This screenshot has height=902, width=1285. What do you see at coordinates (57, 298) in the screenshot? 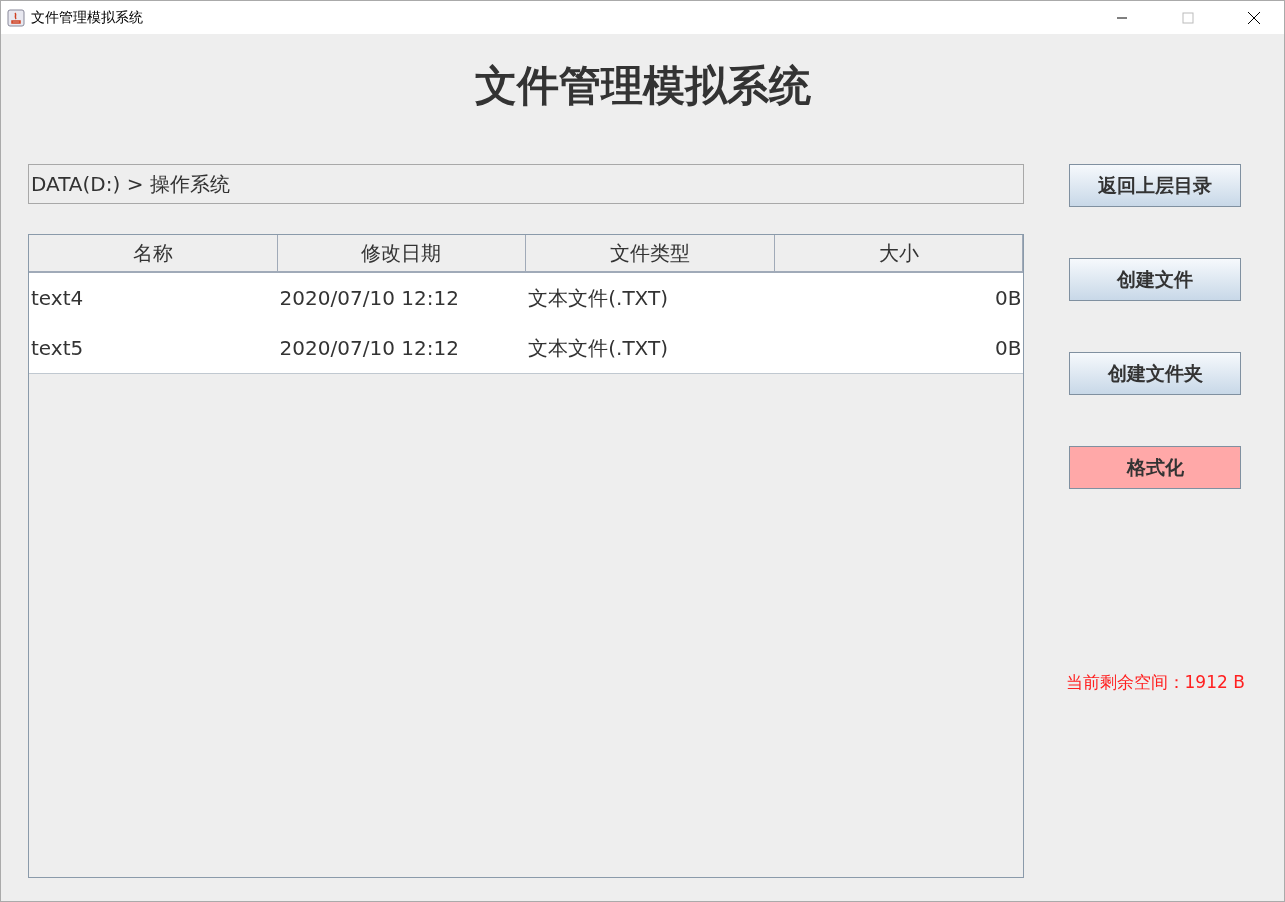
I see `table-cell-text: text4` at bounding box center [57, 298].